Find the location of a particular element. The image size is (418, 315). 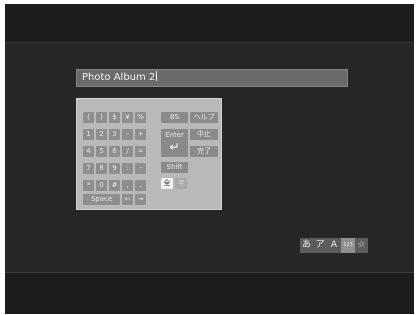

key-5: 5 is located at coordinates (101, 151).